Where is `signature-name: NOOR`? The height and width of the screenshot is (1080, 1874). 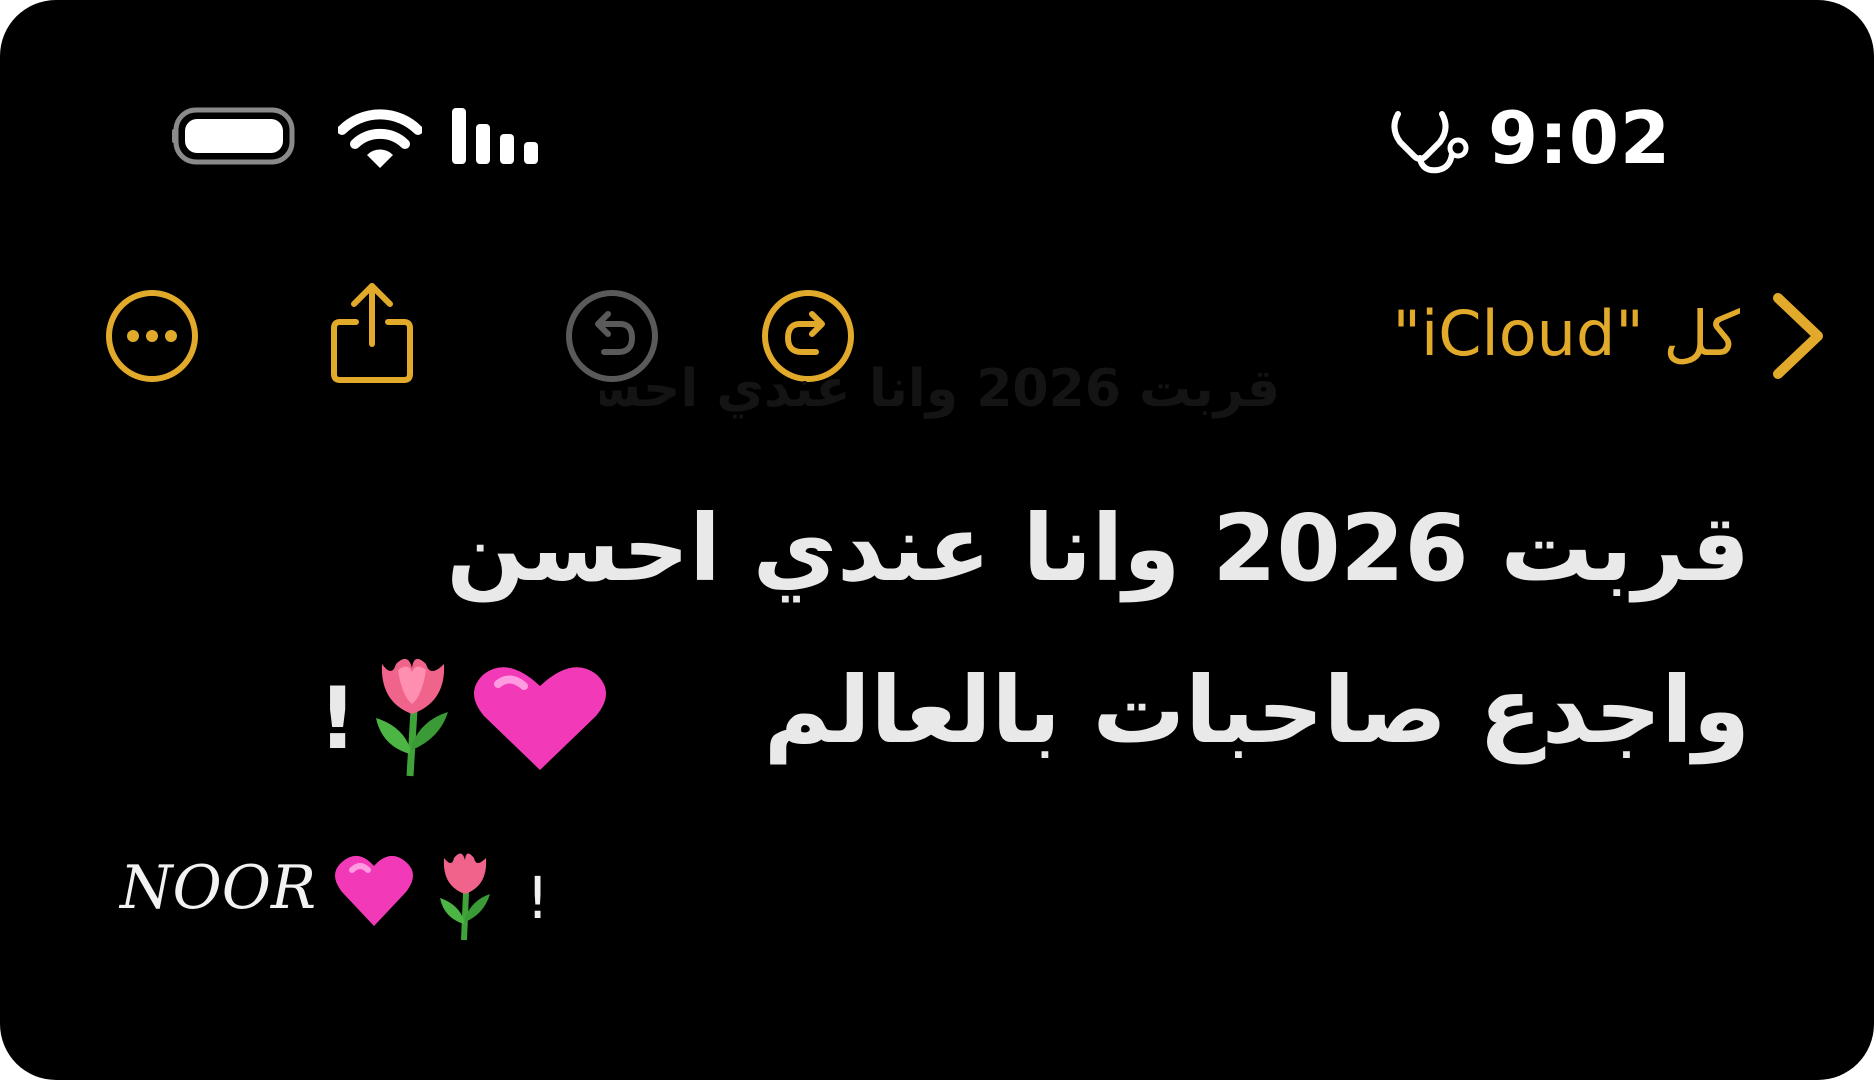
signature-name: NOOR is located at coordinates (218, 888).